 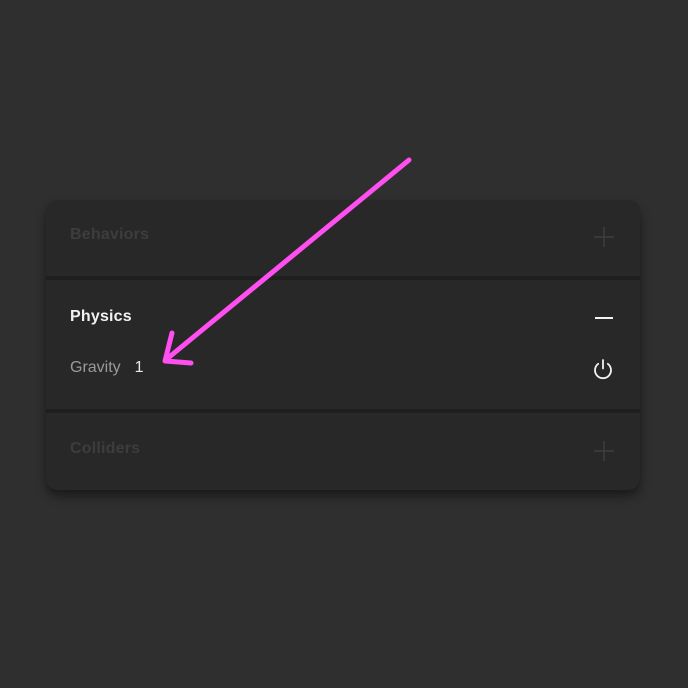 I want to click on power-icon, so click(x=603, y=369).